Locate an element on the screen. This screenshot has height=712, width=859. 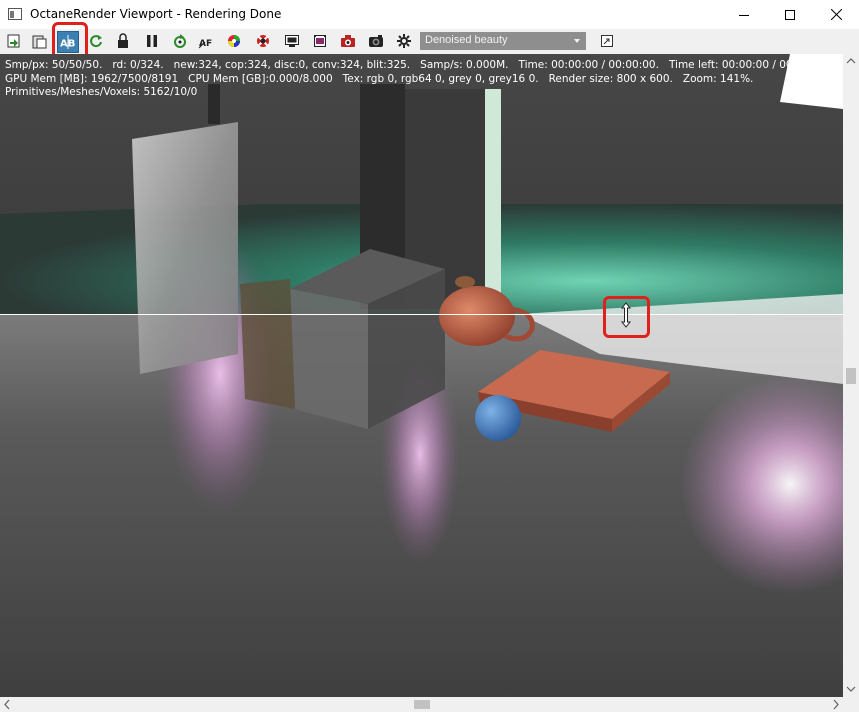
maximize-icon is located at coordinates (790, 14).